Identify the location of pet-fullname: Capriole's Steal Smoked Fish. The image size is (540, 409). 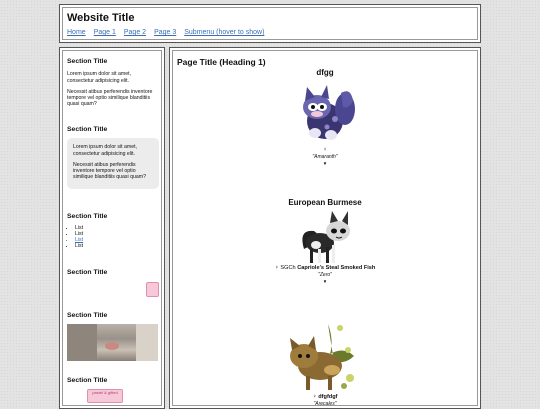
(336, 268).